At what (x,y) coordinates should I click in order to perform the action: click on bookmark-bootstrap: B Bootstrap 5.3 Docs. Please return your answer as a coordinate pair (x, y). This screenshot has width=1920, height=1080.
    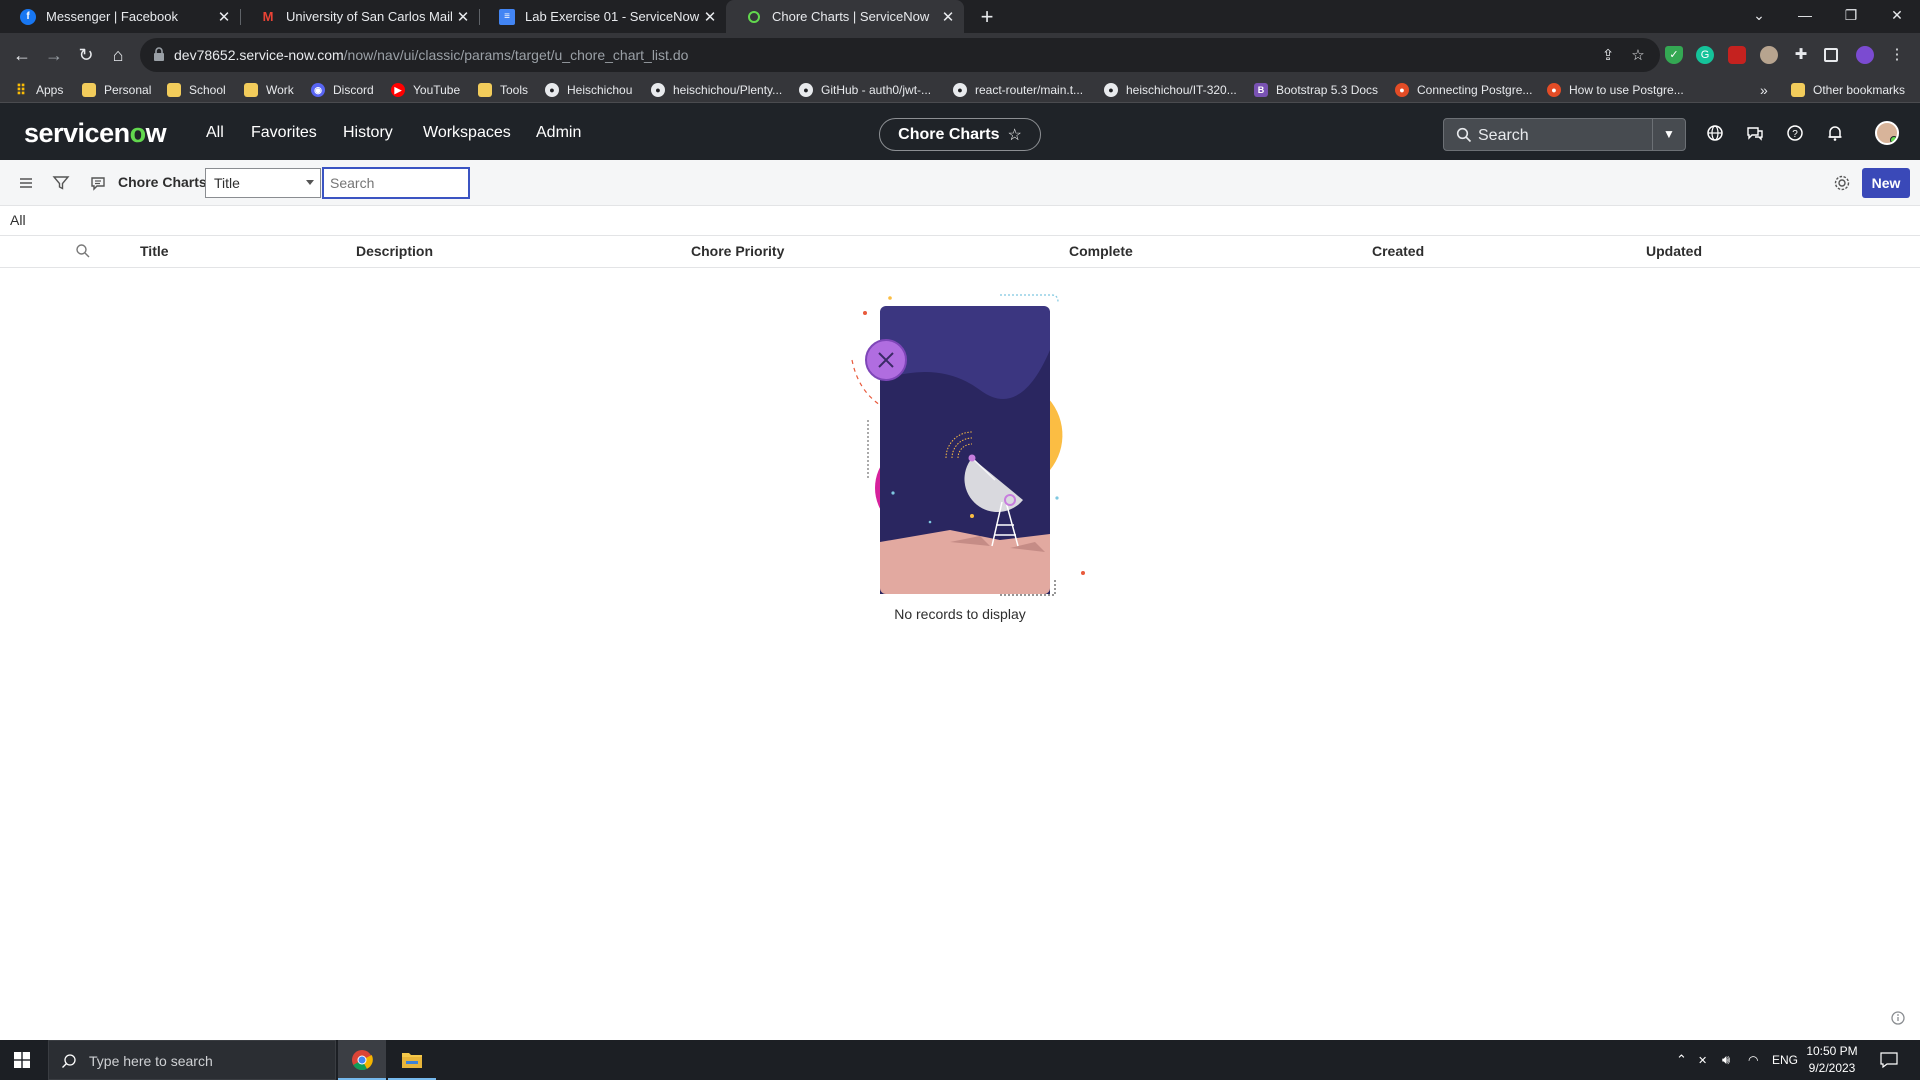
    Looking at the image, I should click on (1316, 90).